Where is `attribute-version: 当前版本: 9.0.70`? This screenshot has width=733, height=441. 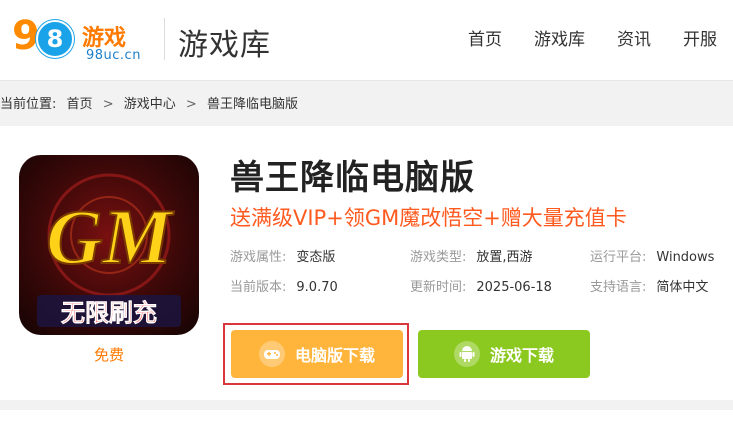
attribute-version: 当前版本: 9.0.70 is located at coordinates (284, 287).